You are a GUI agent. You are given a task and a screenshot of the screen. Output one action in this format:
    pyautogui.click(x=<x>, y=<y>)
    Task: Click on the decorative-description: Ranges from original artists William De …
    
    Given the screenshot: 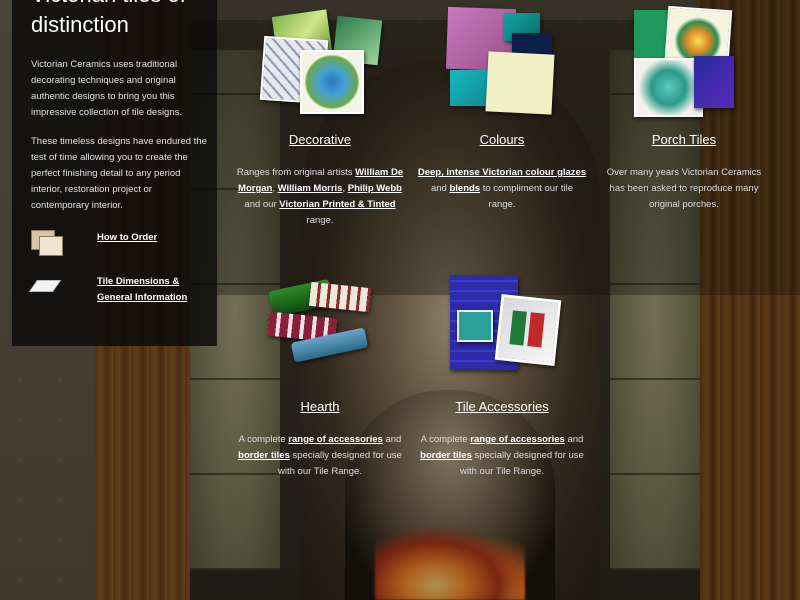 What is the action you would take?
    pyautogui.click(x=320, y=196)
    